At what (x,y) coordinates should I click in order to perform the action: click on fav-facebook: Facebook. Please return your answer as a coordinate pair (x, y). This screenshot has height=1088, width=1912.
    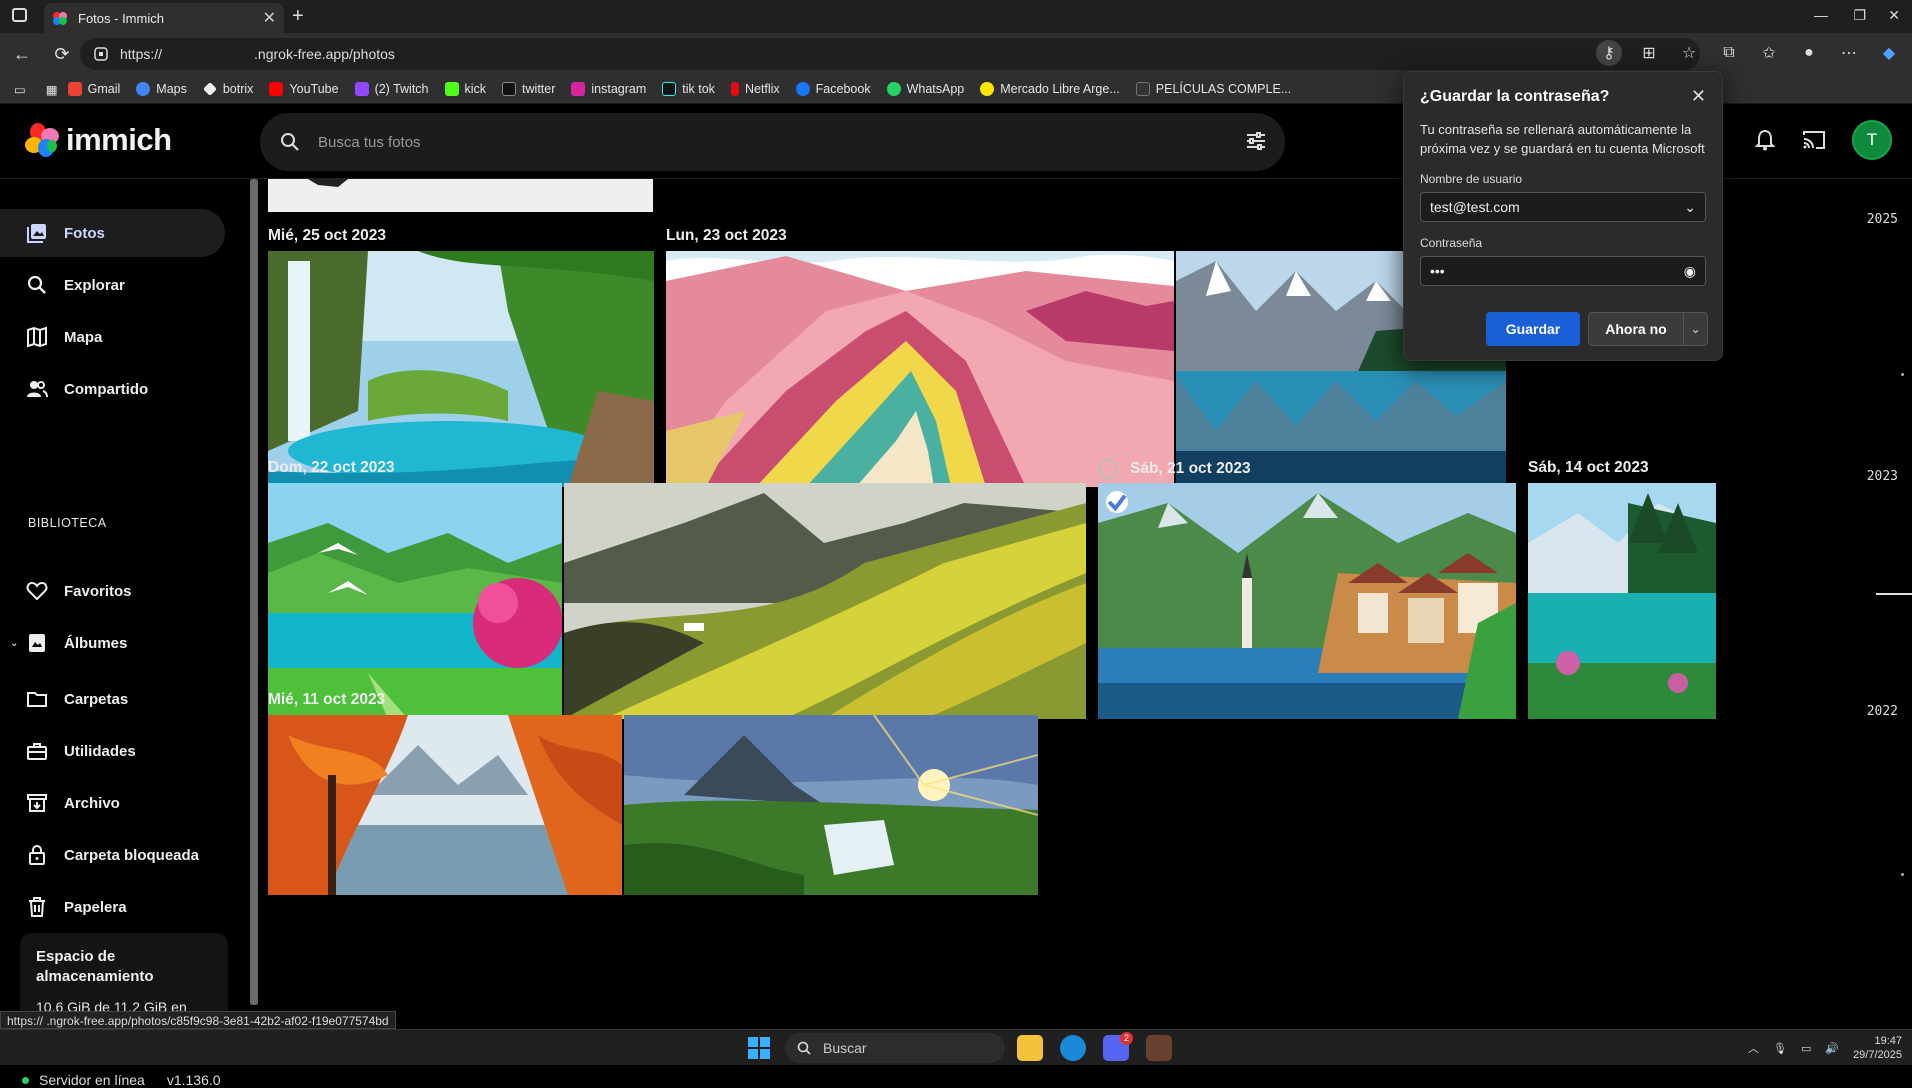
    Looking at the image, I should click on (833, 89).